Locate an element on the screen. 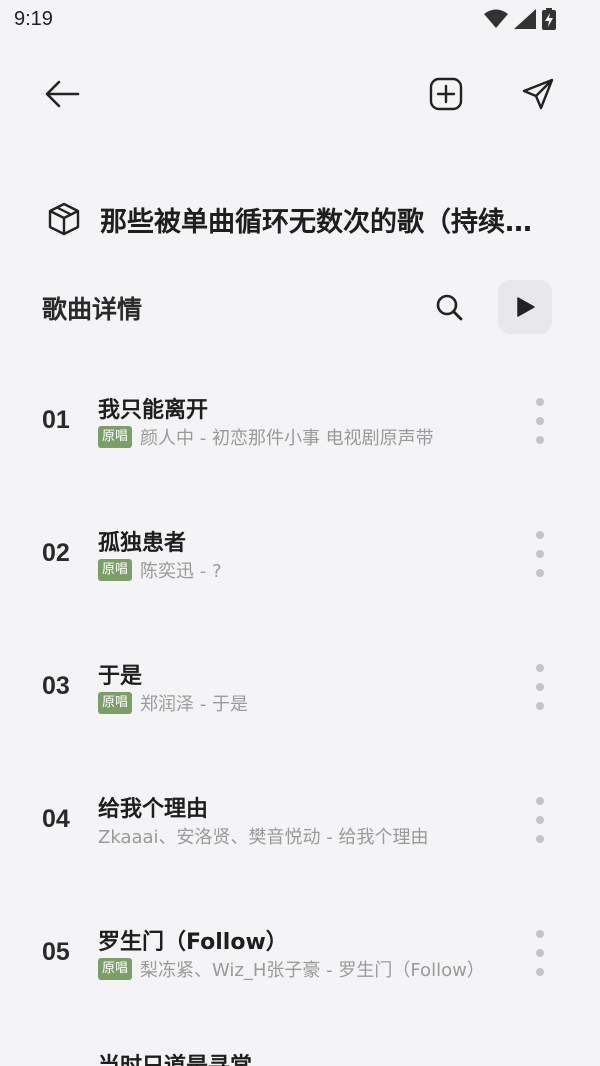 This screenshot has width=600, height=1066. song-title: 我只能离开 is located at coordinates (153, 410).